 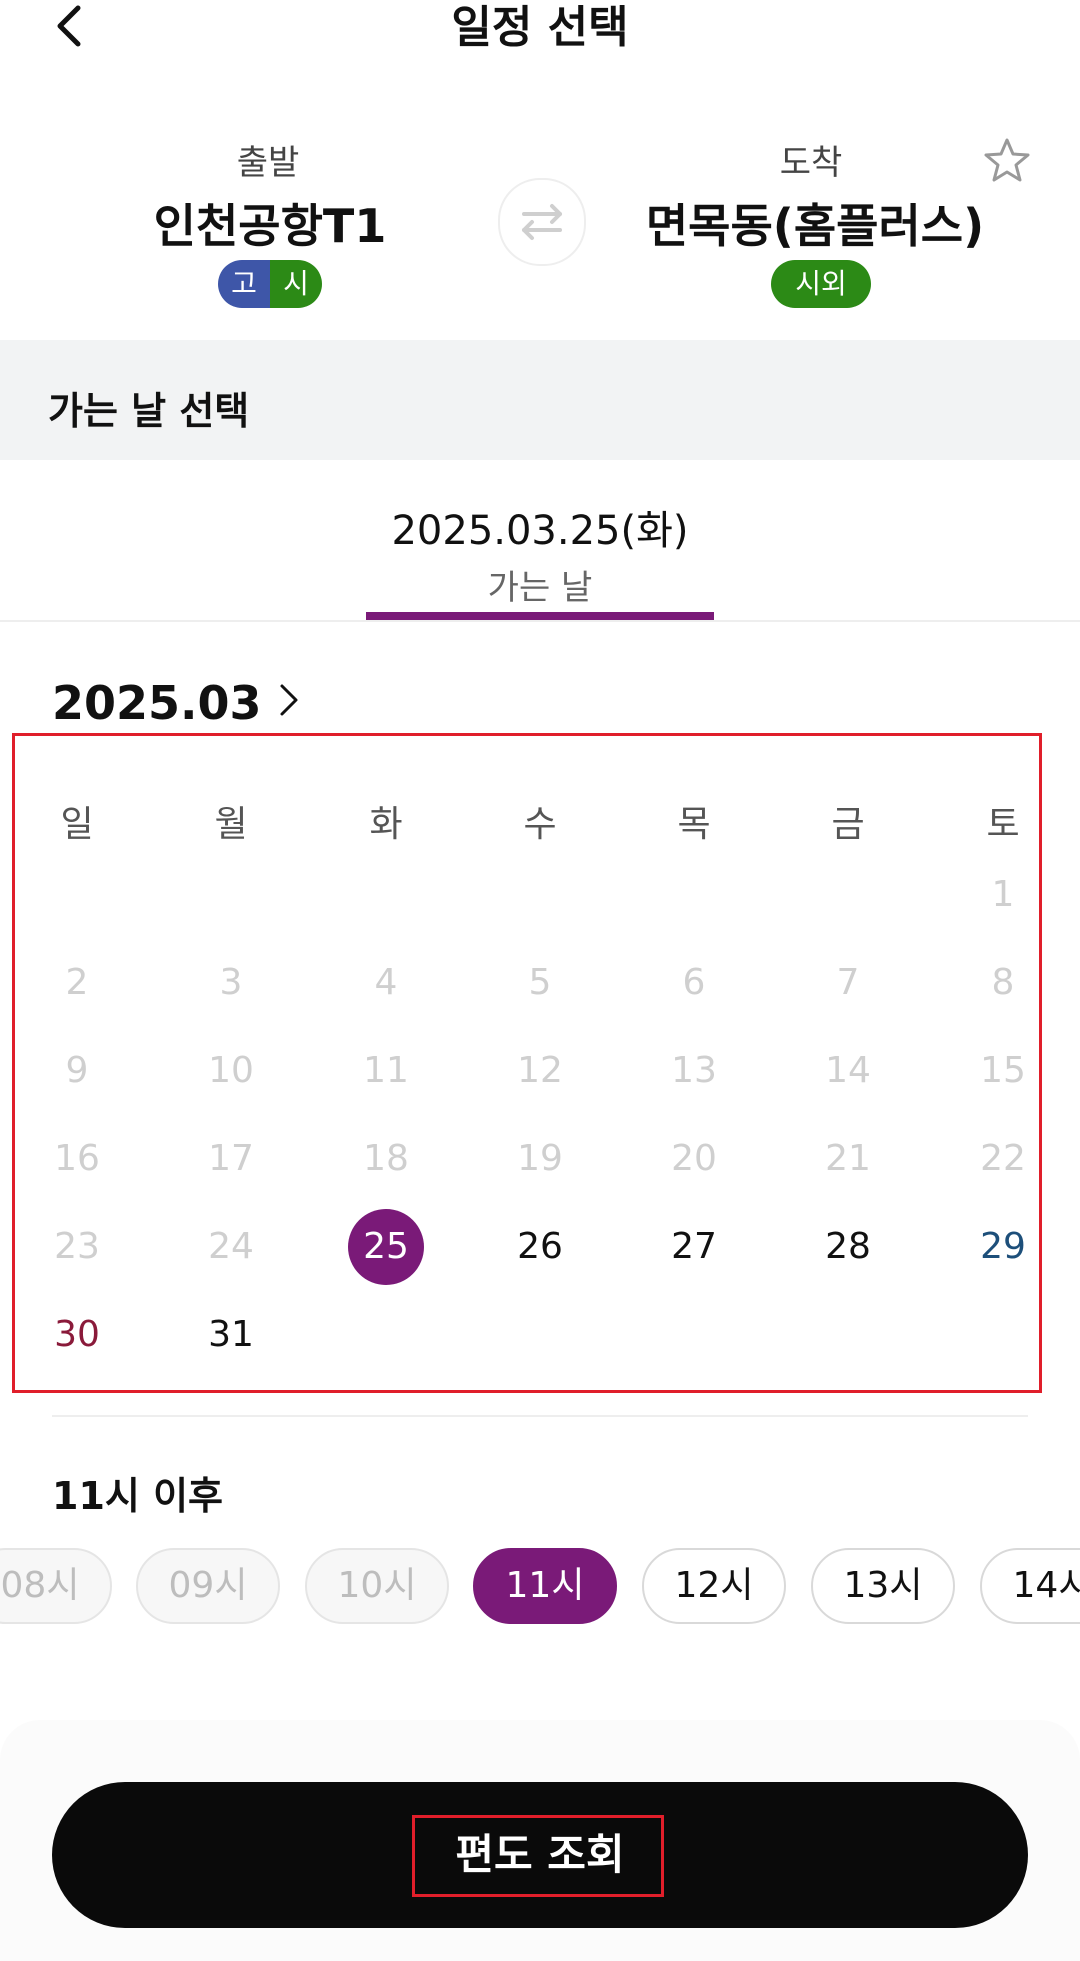 What do you see at coordinates (540, 588) in the screenshot?
I see `departure-date-tab-label: 가는 날` at bounding box center [540, 588].